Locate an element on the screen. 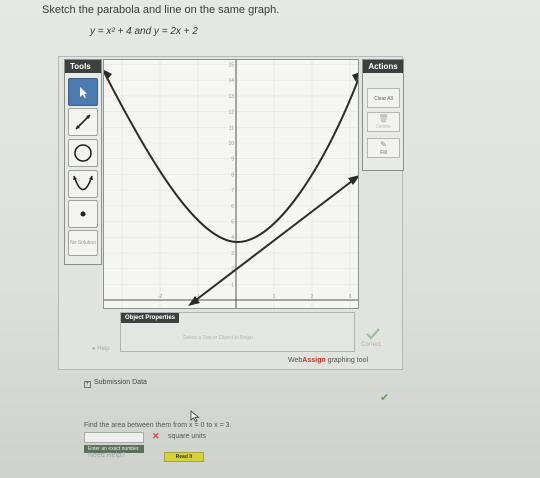 Image resolution: width=540 pixels, height=478 pixels. y-tick-label: 3 is located at coordinates (232, 254).